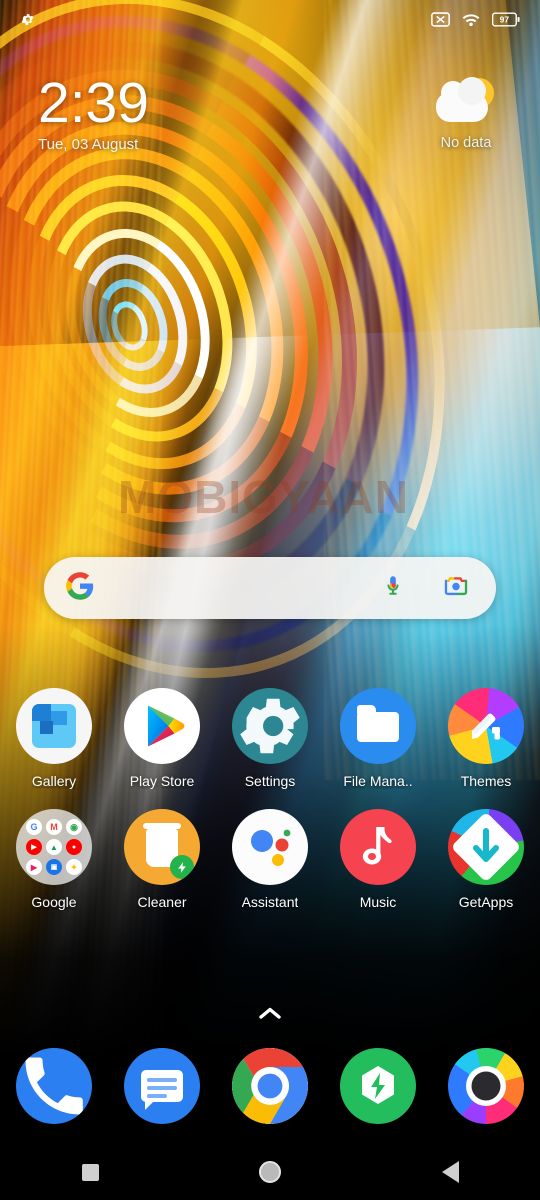 Image resolution: width=540 pixels, height=1200 pixels. I want to click on app-getapps: GetApps, so click(486, 859).